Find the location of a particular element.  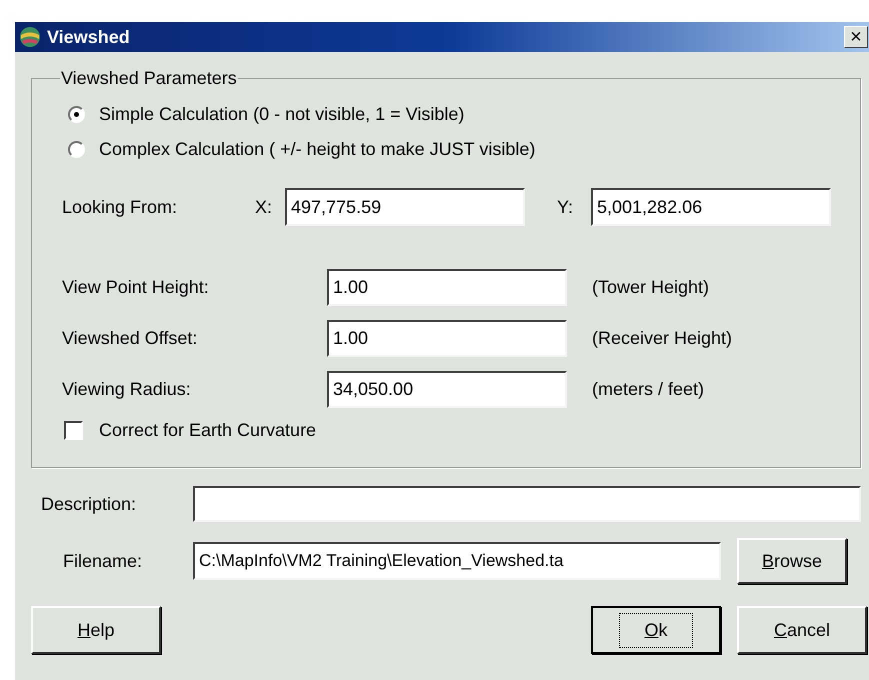

input-field: 34,050.00 is located at coordinates (447, 389).